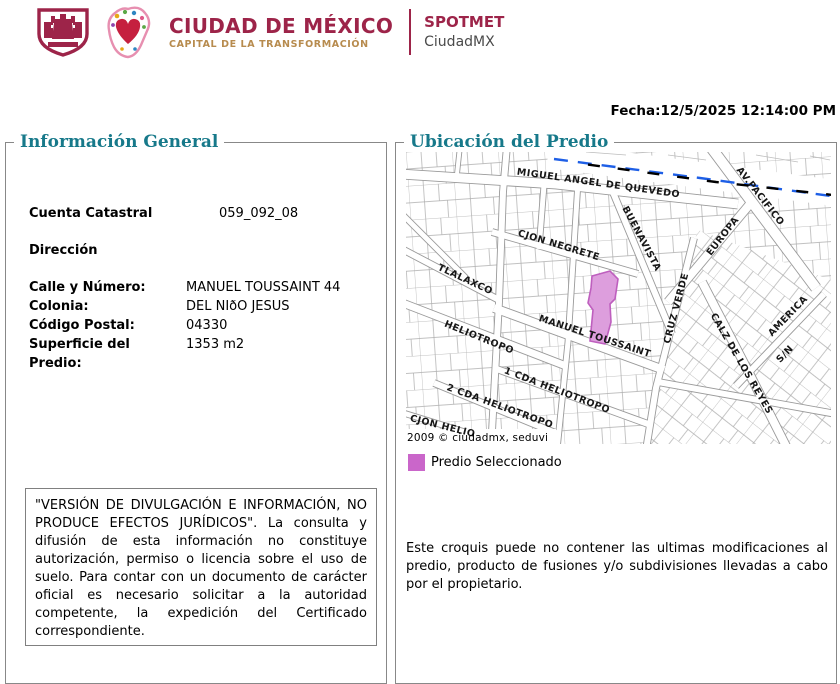 The width and height of the screenshot is (840, 684). What do you see at coordinates (723, 111) in the screenshot?
I see `report-date: Fecha:12/5/2025 12:14:00 PM` at bounding box center [723, 111].